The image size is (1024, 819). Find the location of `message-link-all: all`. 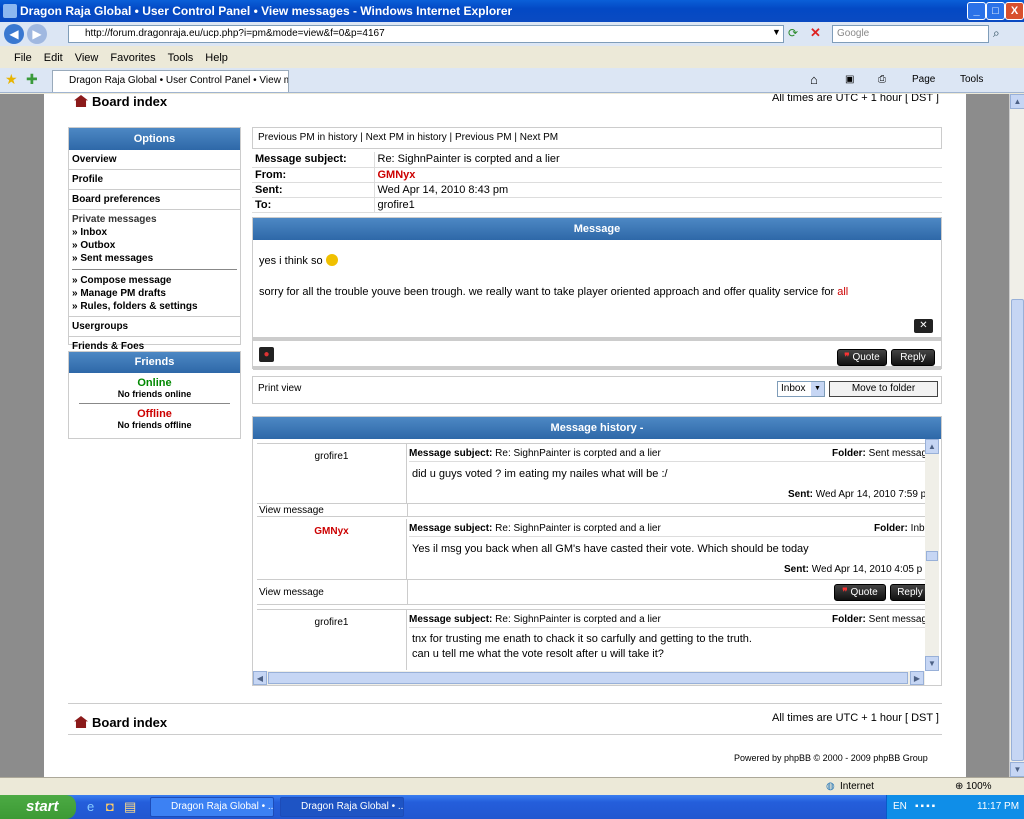

message-link-all: all is located at coordinates (842, 292).